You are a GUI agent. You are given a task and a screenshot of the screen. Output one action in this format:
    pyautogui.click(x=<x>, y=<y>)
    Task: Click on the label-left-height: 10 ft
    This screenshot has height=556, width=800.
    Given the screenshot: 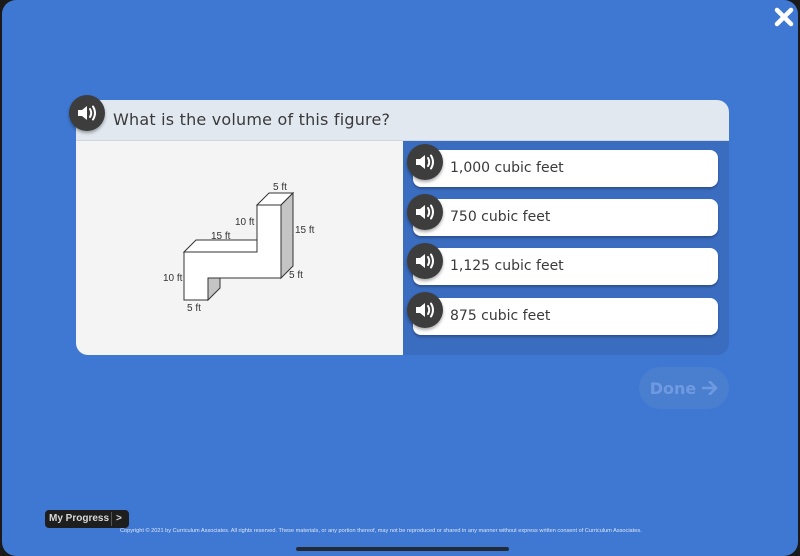 What is the action you would take?
    pyautogui.click(x=173, y=278)
    